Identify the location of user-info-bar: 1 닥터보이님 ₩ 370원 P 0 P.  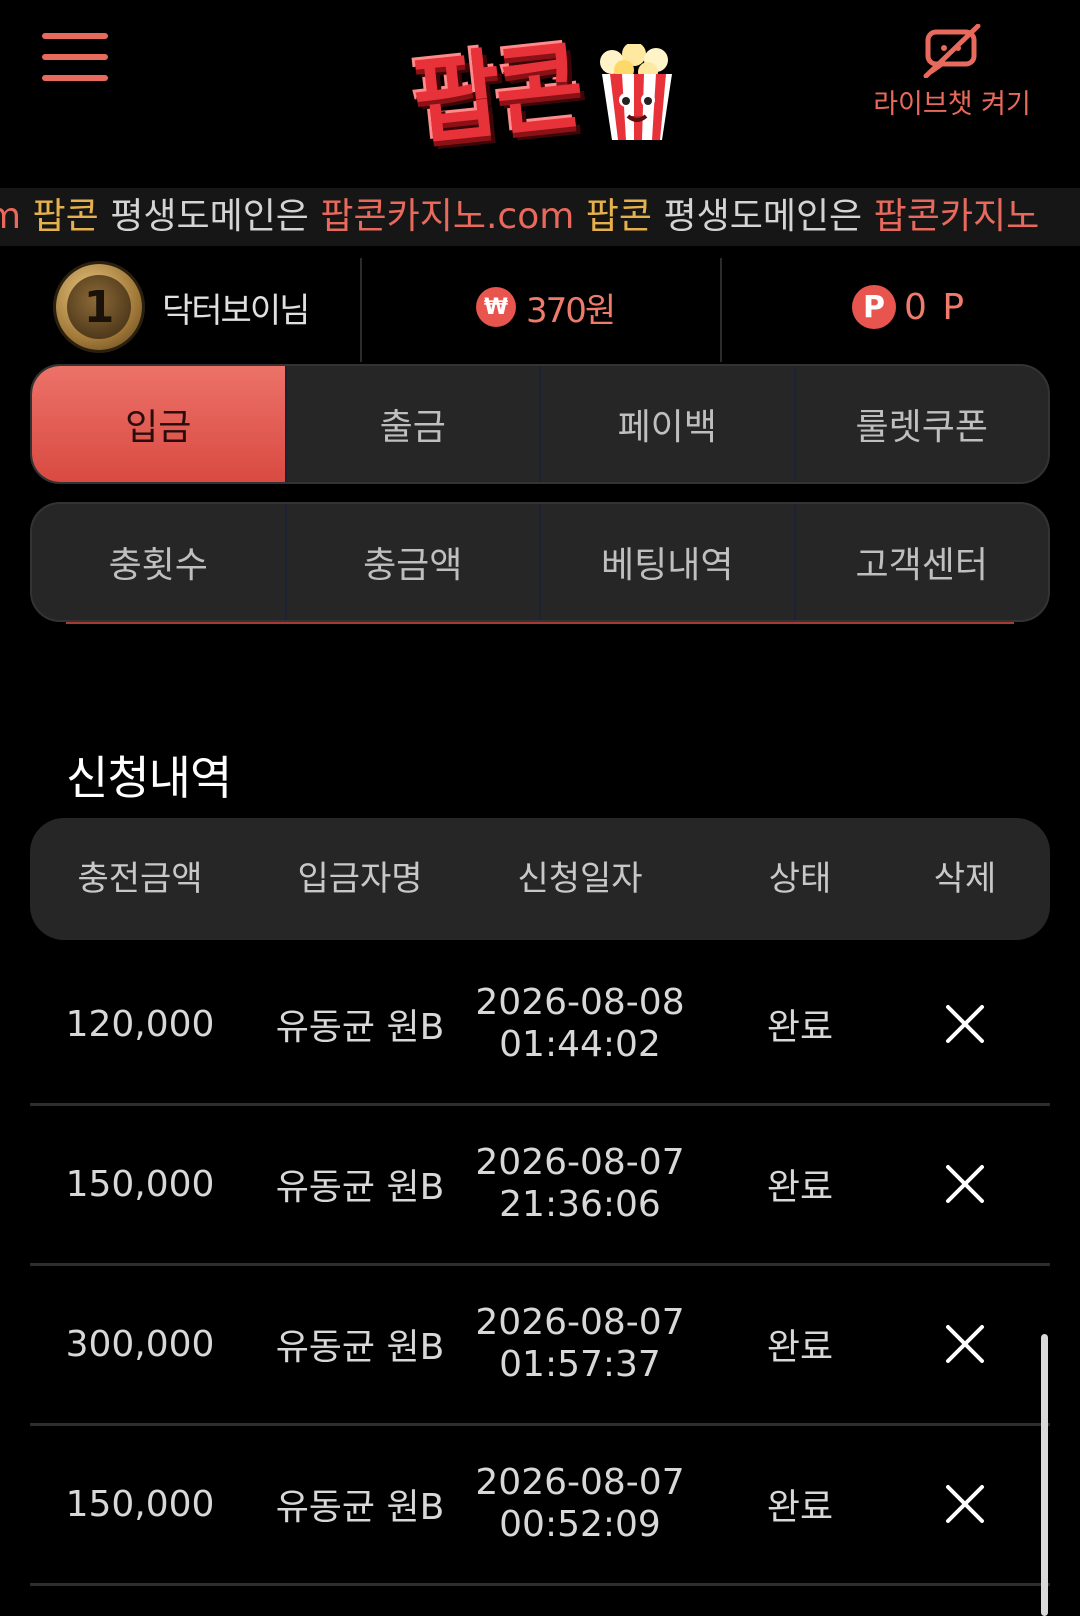
(540, 307).